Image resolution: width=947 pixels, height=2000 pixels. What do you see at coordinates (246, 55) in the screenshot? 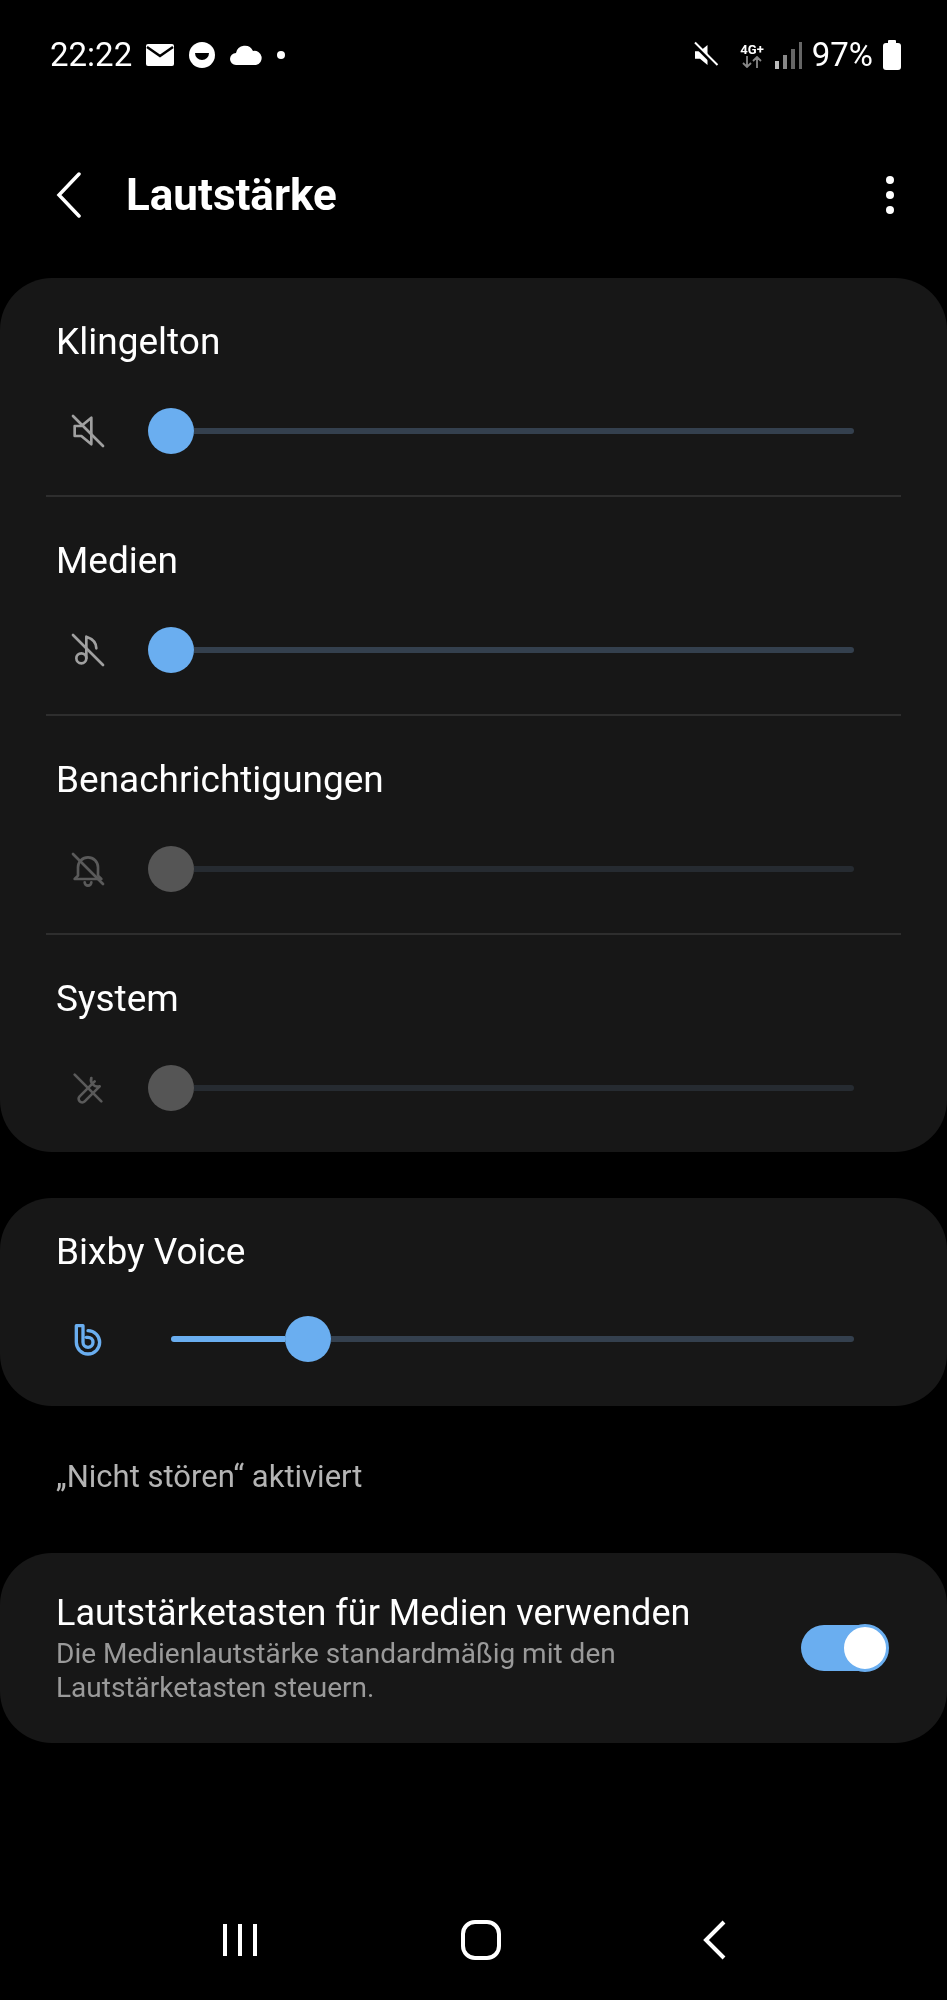
I see `cloud-icon` at bounding box center [246, 55].